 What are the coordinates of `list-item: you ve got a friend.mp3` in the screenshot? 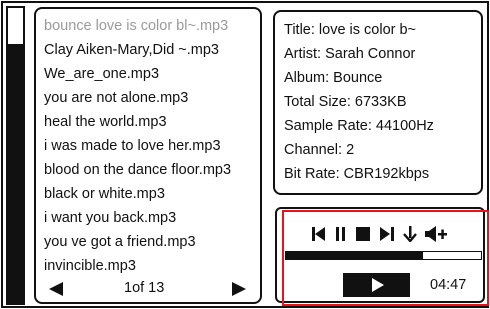 It's located at (120, 242).